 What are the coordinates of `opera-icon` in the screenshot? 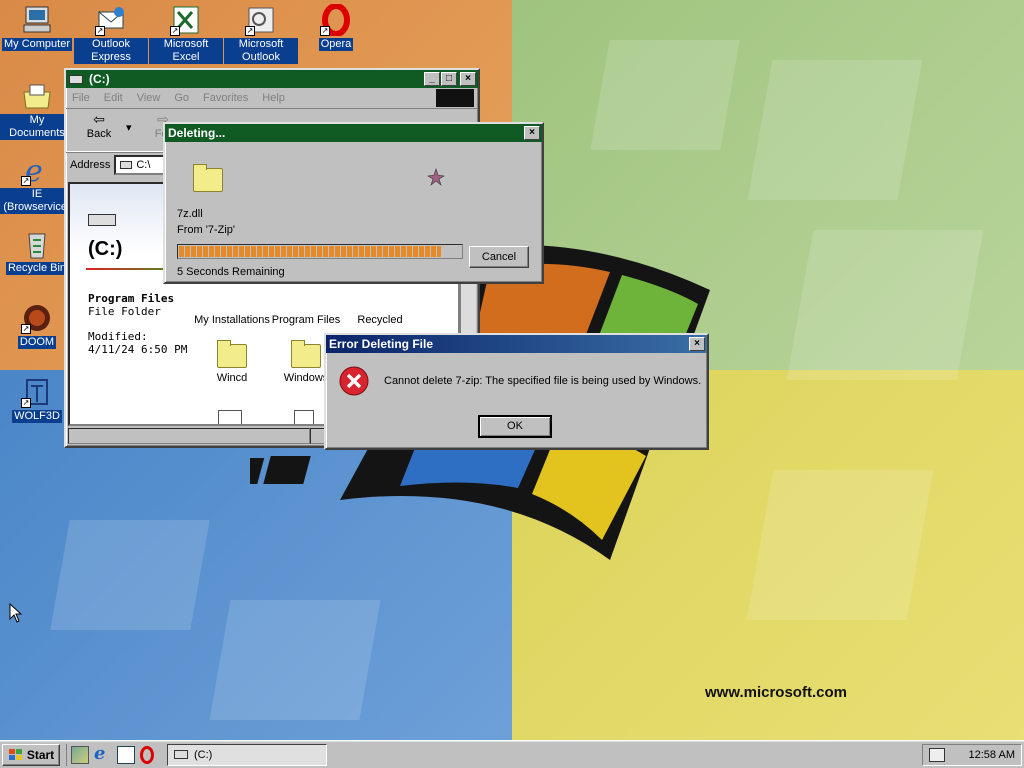 It's located at (147, 754).